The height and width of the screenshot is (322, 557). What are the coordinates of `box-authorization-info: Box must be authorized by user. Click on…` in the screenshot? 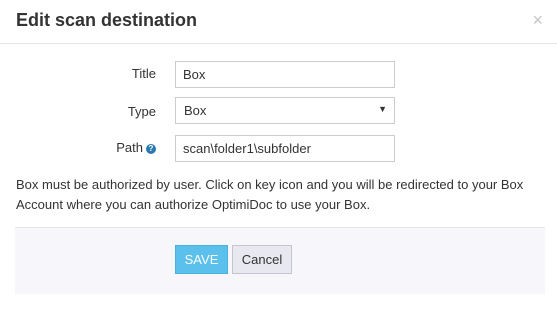 It's located at (270, 194).